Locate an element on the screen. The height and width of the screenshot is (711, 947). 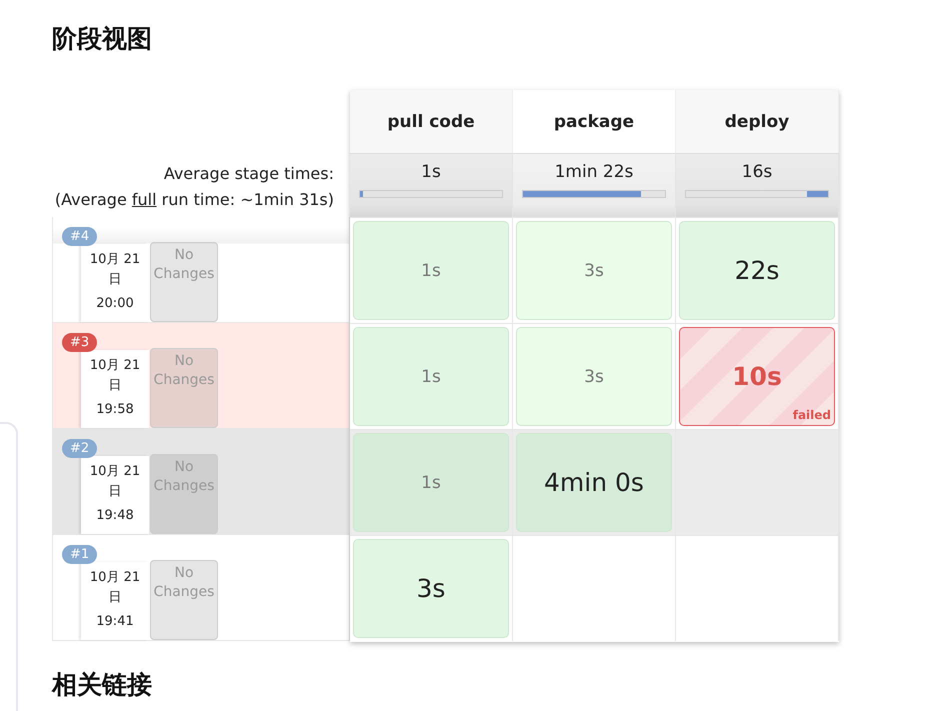
average-label: Average stage times: is located at coordinates (248, 174).